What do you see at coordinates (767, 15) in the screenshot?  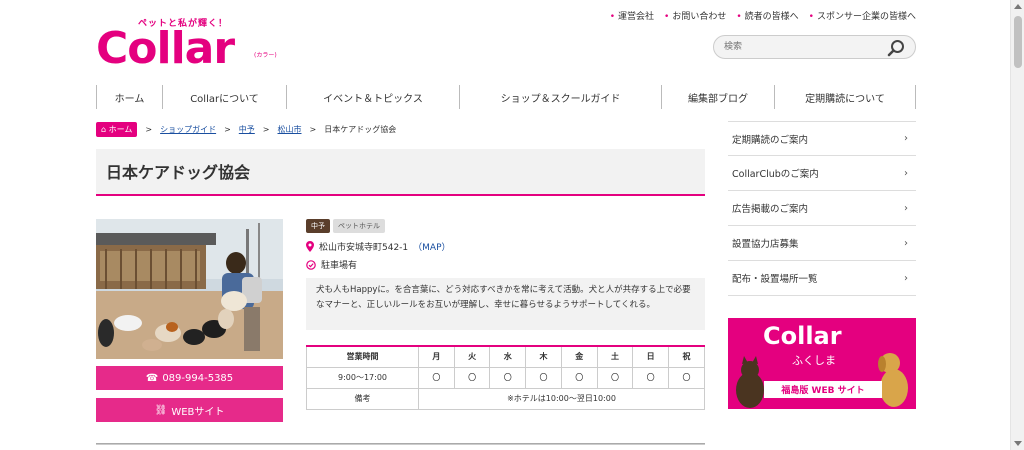 I see `top-link-readers: 読者の皆様へ` at bounding box center [767, 15].